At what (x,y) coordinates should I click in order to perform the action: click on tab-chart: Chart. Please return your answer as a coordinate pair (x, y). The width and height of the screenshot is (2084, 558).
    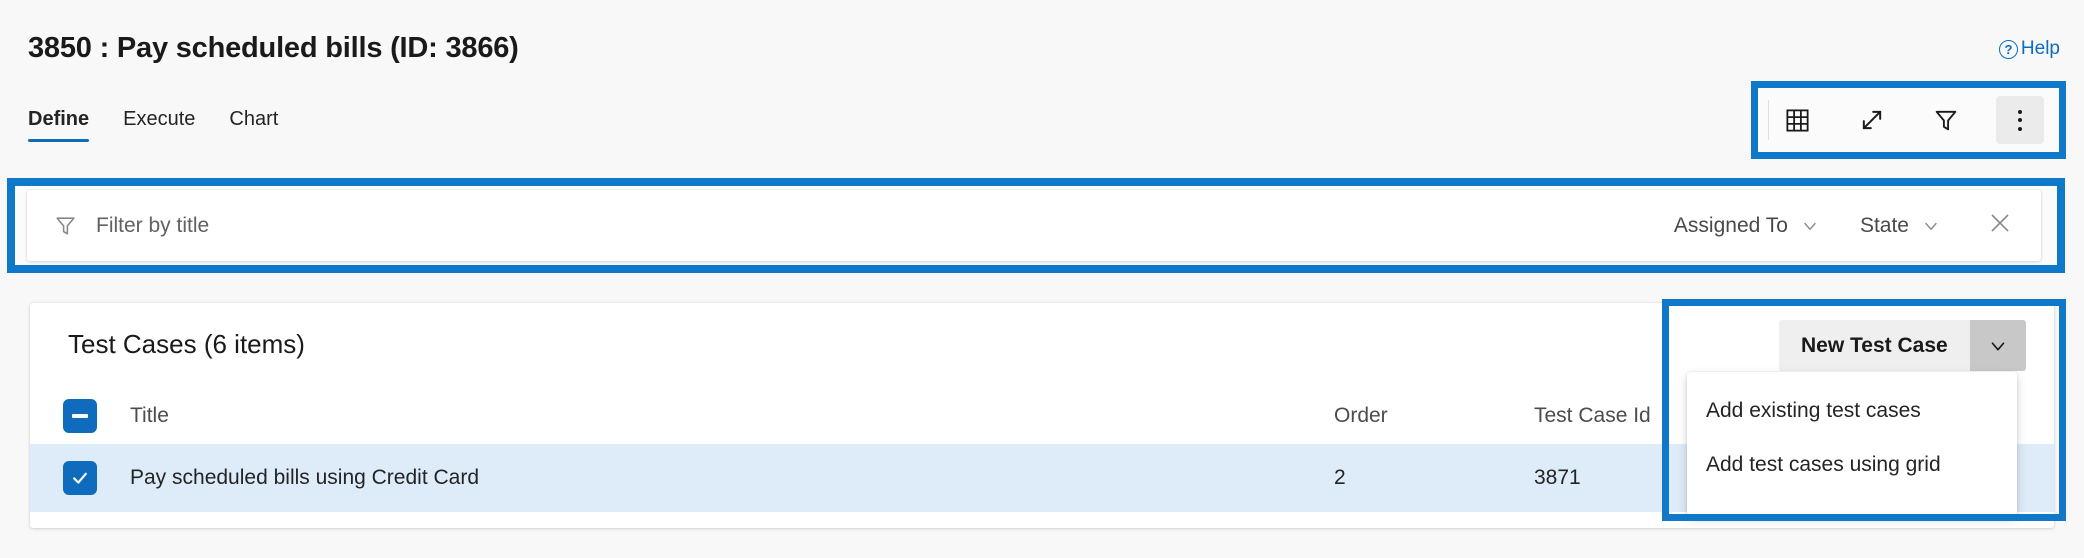
    Looking at the image, I should click on (253, 125).